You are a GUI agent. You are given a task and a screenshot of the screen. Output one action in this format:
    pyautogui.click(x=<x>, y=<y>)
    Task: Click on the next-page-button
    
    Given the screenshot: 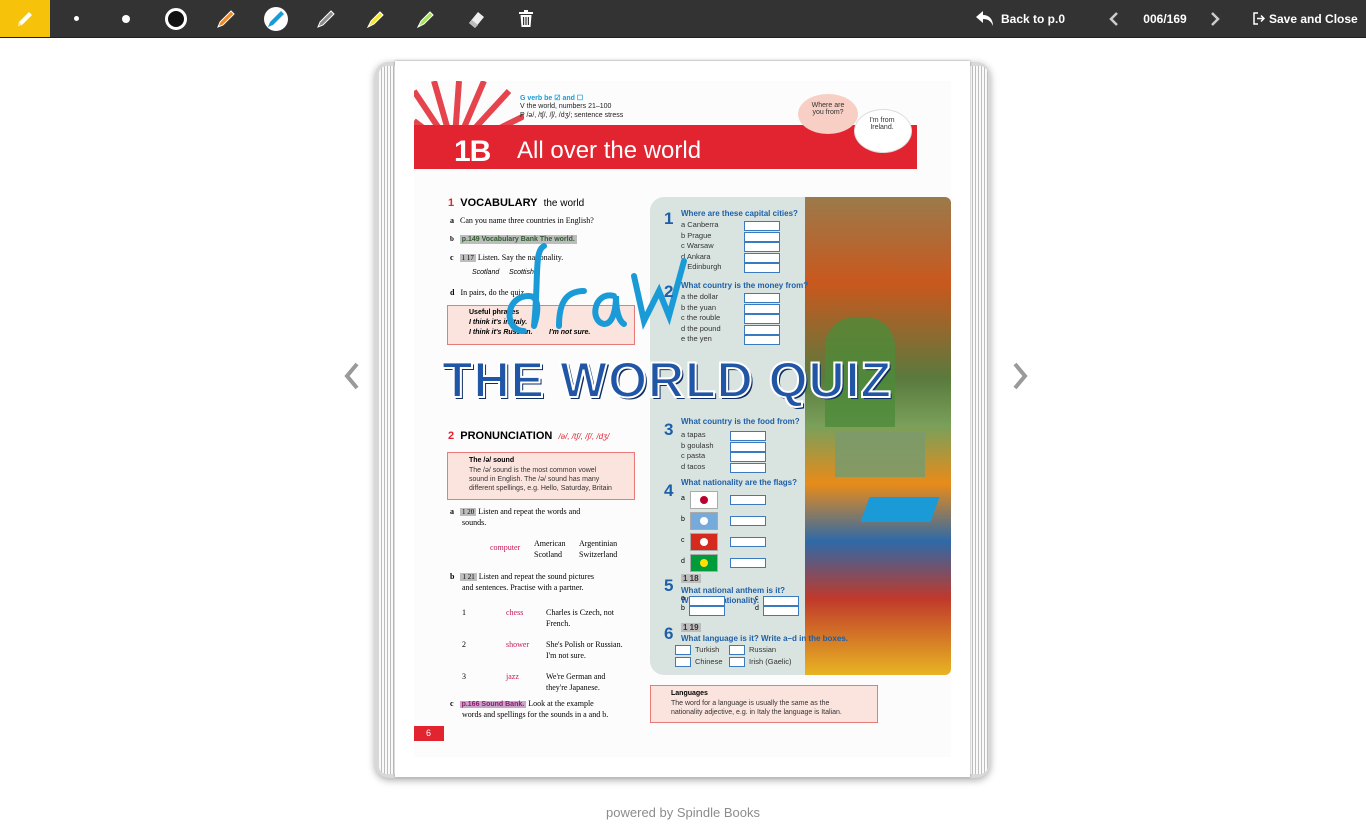 What is the action you would take?
    pyautogui.click(x=1215, y=18)
    